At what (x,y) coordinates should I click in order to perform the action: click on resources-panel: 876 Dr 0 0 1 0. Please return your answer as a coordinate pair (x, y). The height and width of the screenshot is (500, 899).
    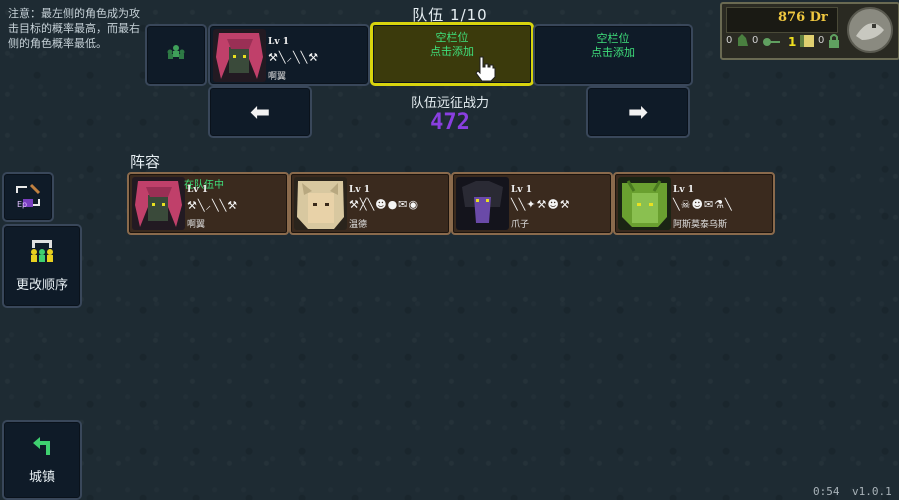
    Looking at the image, I should click on (809, 31).